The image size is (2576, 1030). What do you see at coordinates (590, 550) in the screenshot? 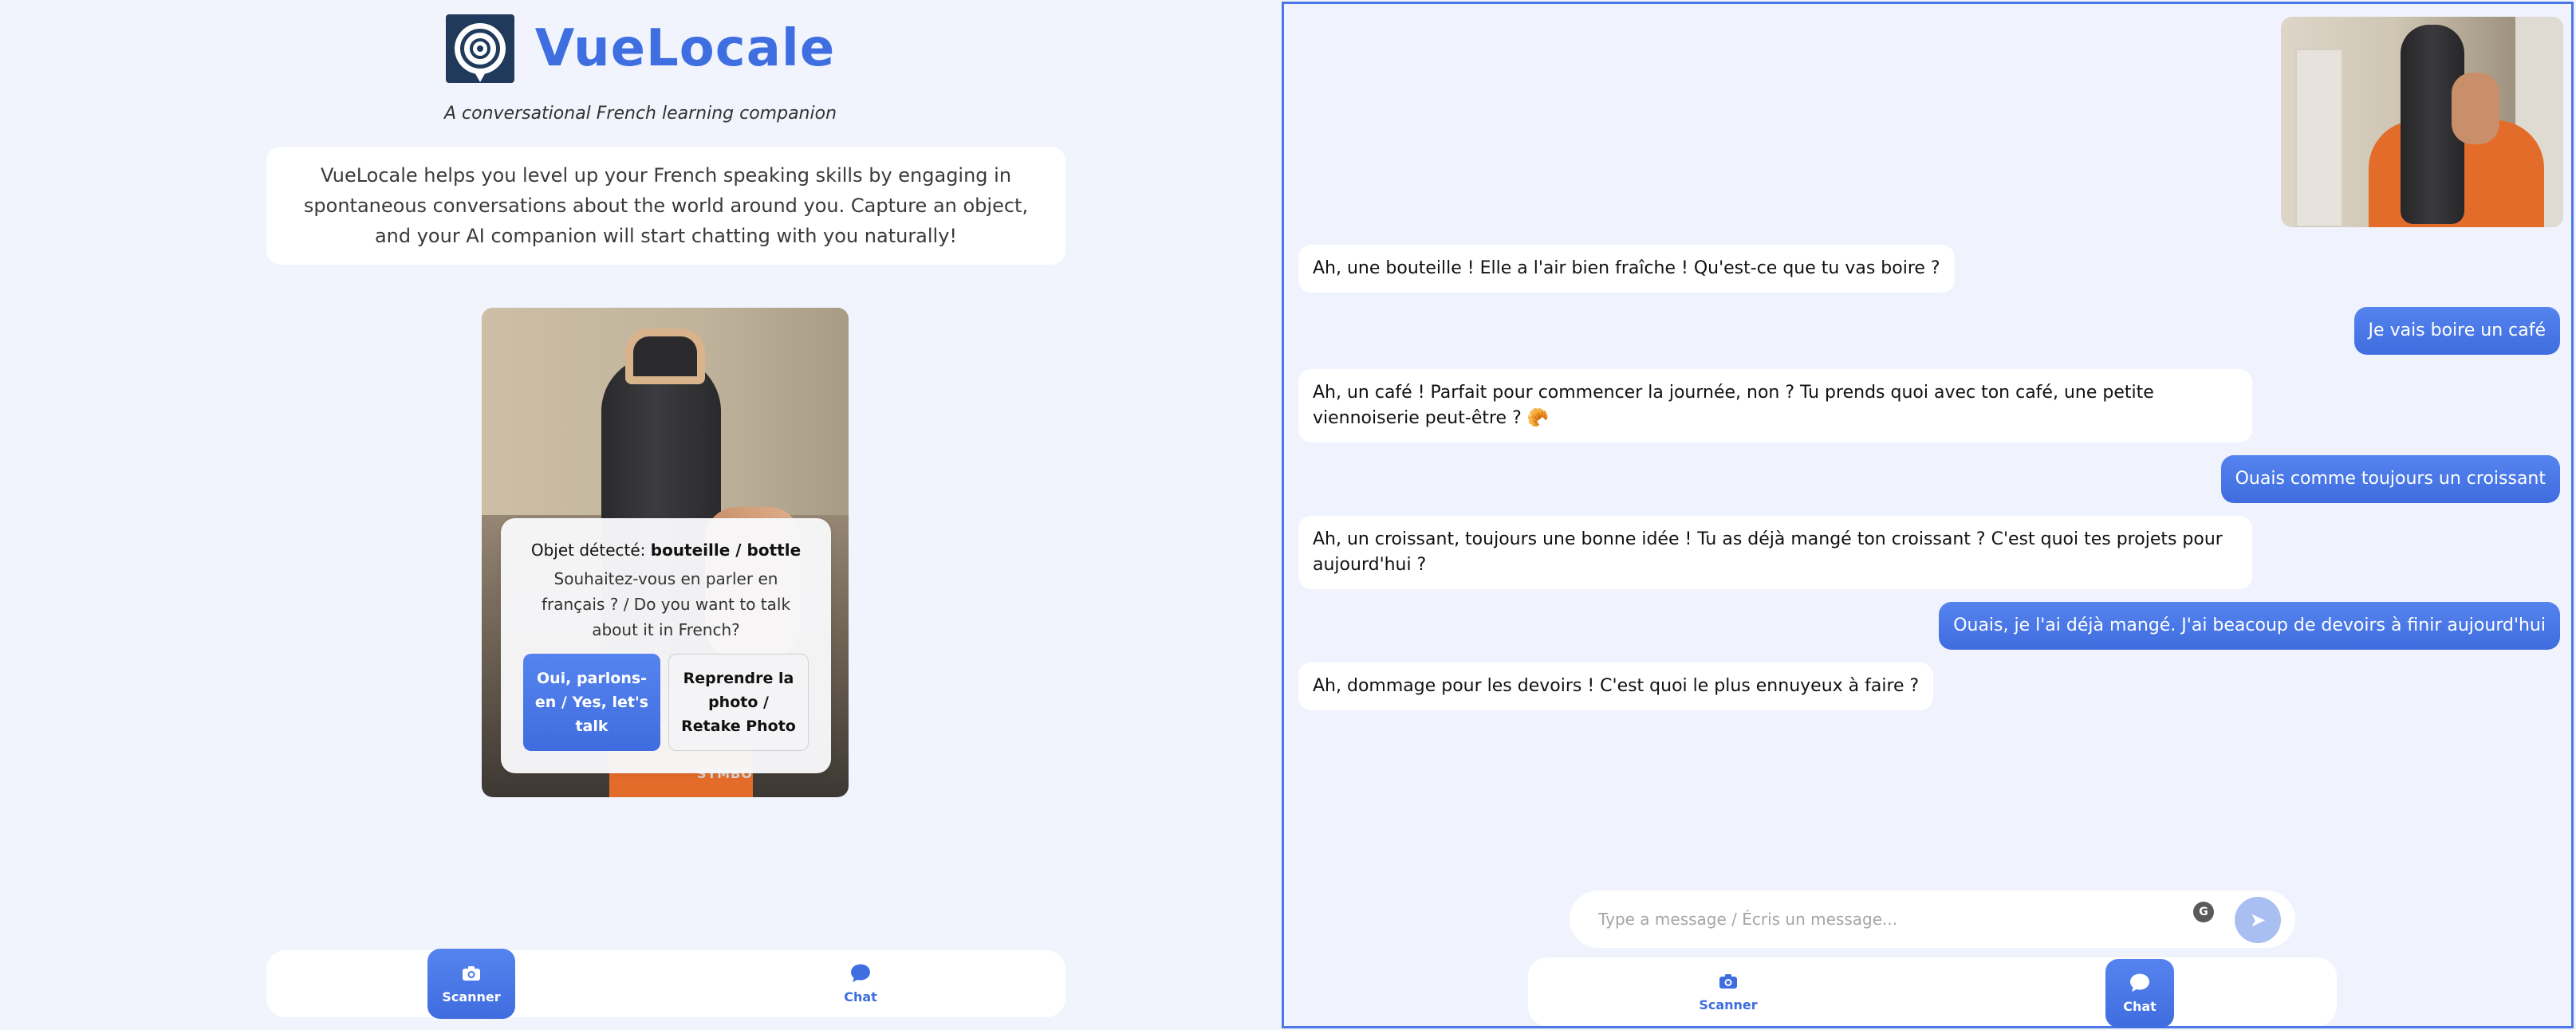
I see `detected-prefix: Objet détecté:` at bounding box center [590, 550].